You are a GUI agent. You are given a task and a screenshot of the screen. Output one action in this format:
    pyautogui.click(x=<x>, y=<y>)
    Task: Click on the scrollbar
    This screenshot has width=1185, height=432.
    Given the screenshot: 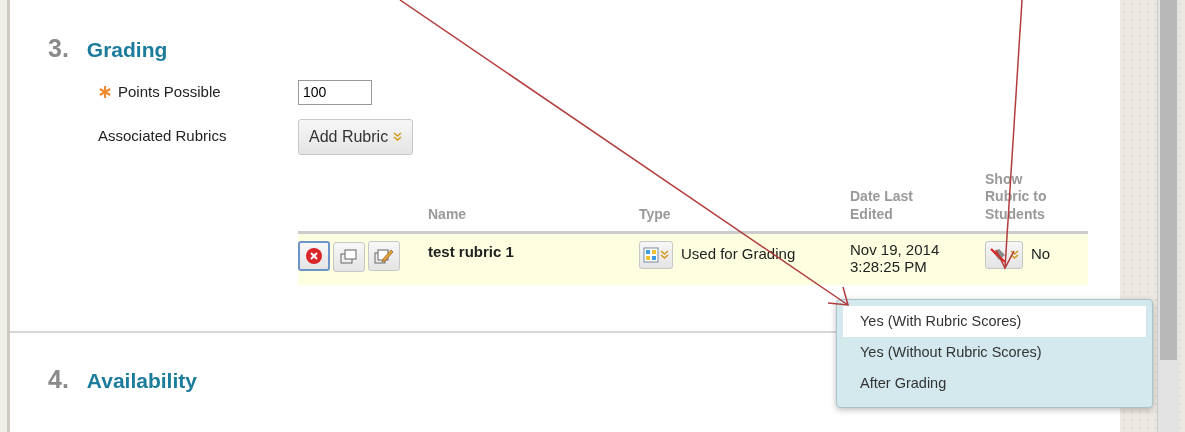 What is the action you would take?
    pyautogui.click(x=1168, y=216)
    